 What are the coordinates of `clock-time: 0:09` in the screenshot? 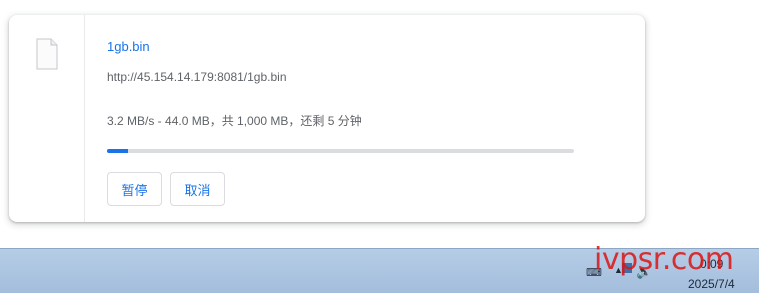 It's located at (711, 264).